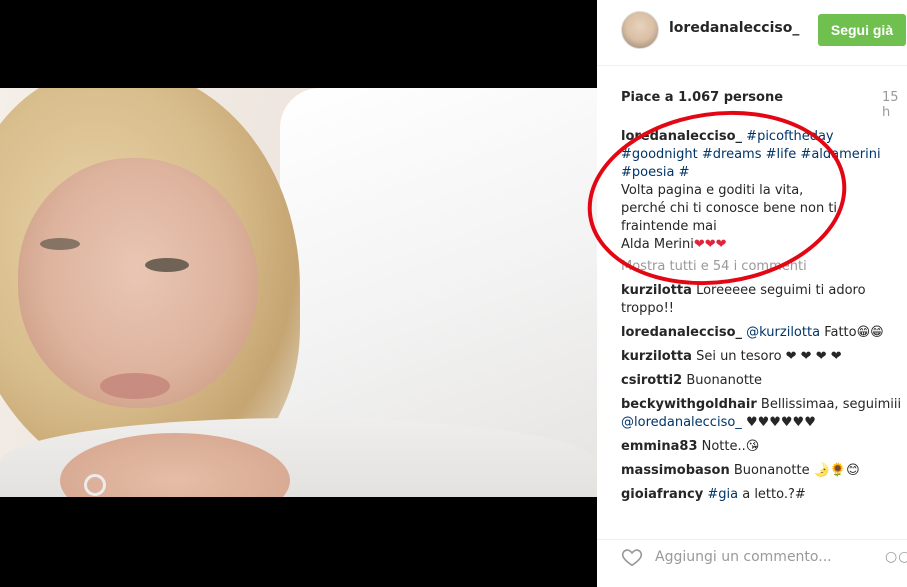  What do you see at coordinates (651, 380) in the screenshot?
I see `comment-username: csirotti2` at bounding box center [651, 380].